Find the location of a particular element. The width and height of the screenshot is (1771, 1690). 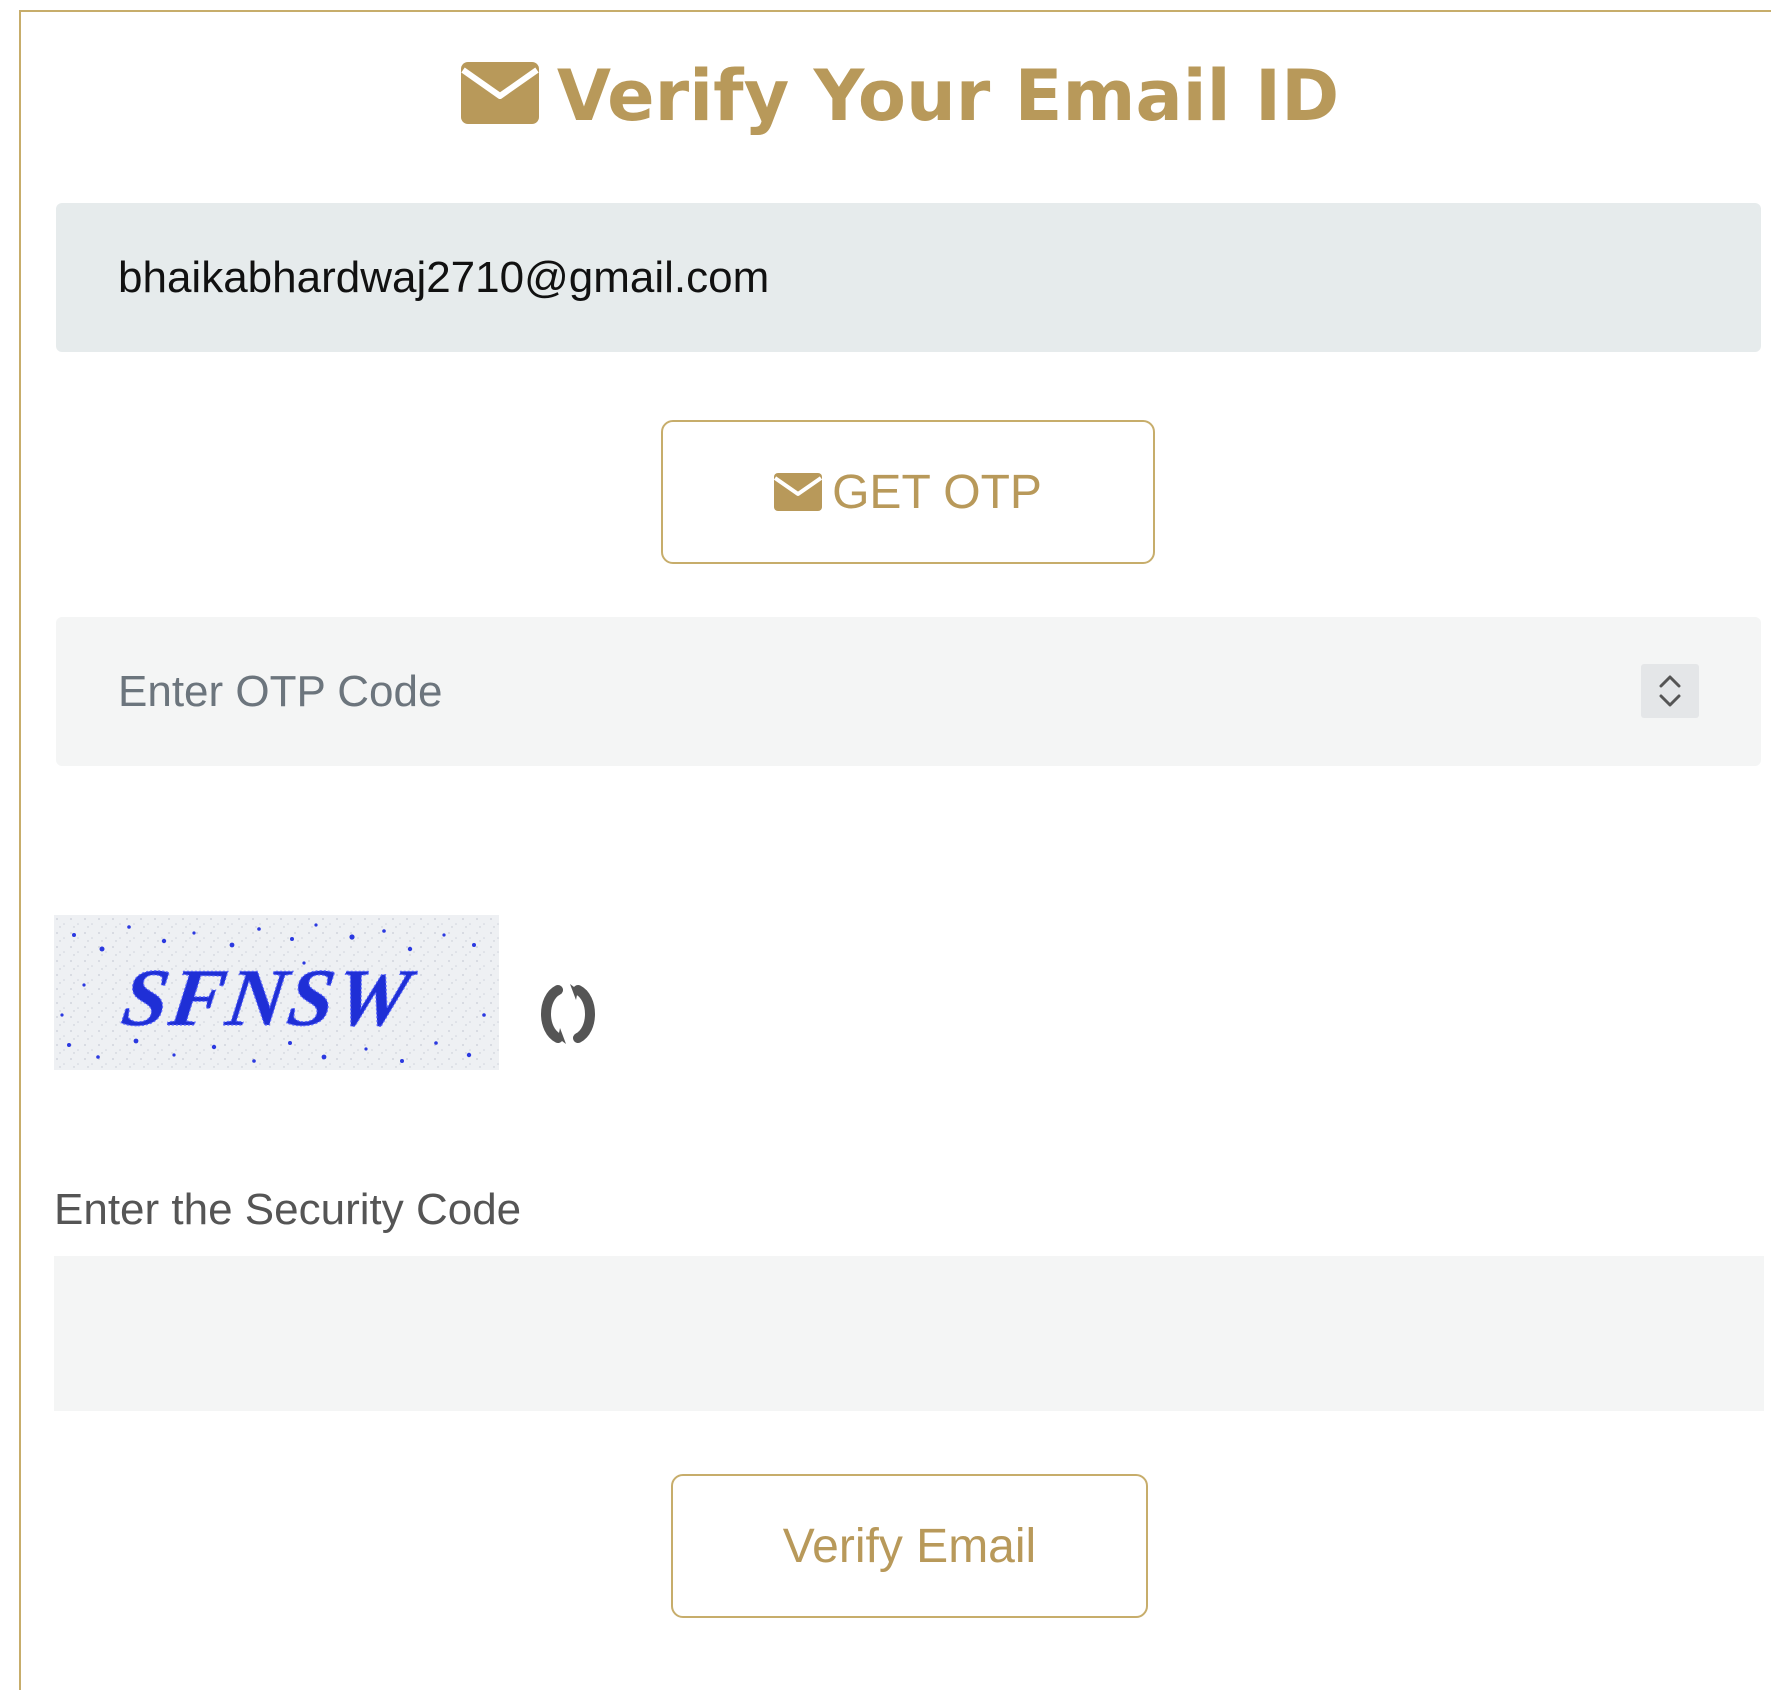

security-code-label: Enter the Security Code is located at coordinates (288, 1209).